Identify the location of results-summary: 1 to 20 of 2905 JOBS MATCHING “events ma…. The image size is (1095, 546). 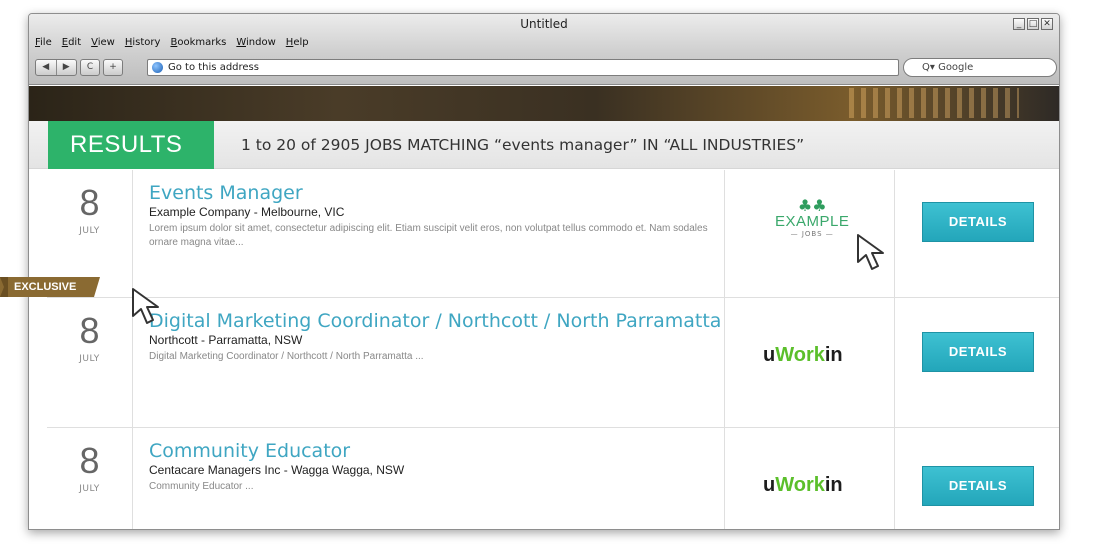
(523, 145).